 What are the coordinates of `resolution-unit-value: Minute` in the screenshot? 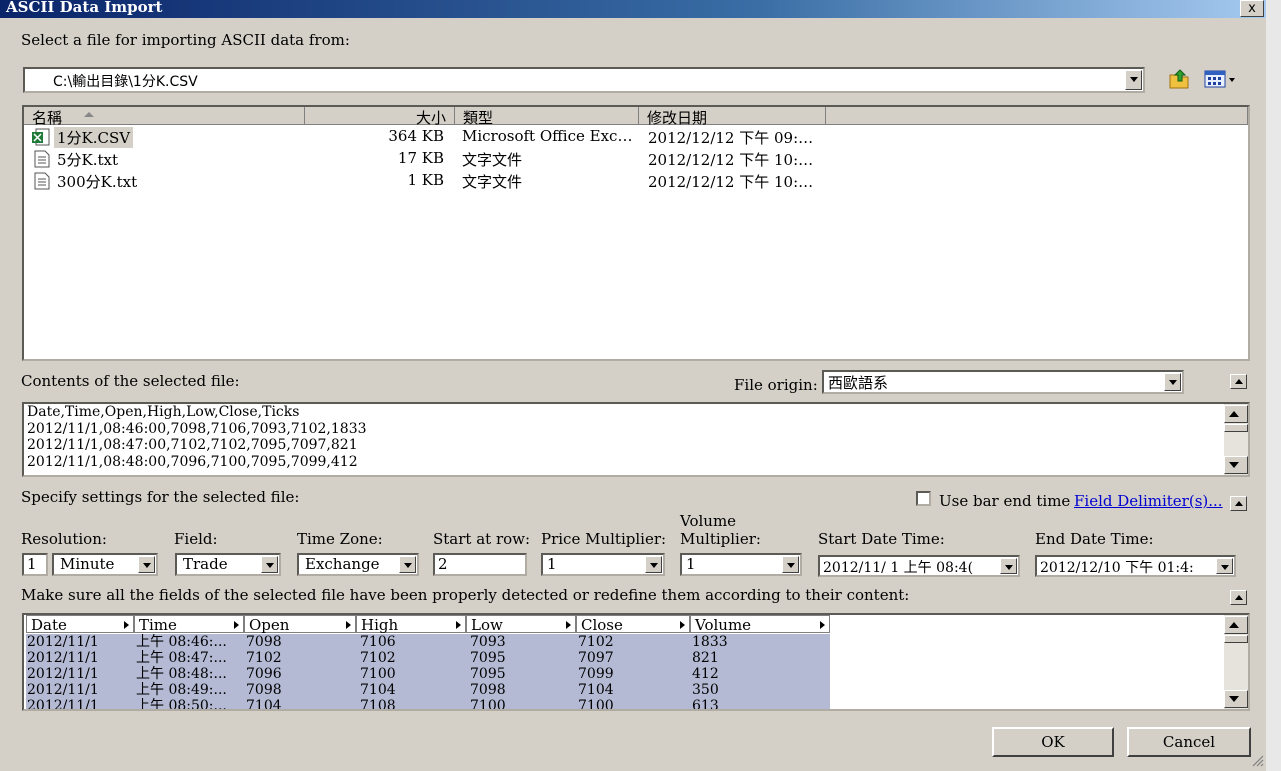 It's located at (87, 564).